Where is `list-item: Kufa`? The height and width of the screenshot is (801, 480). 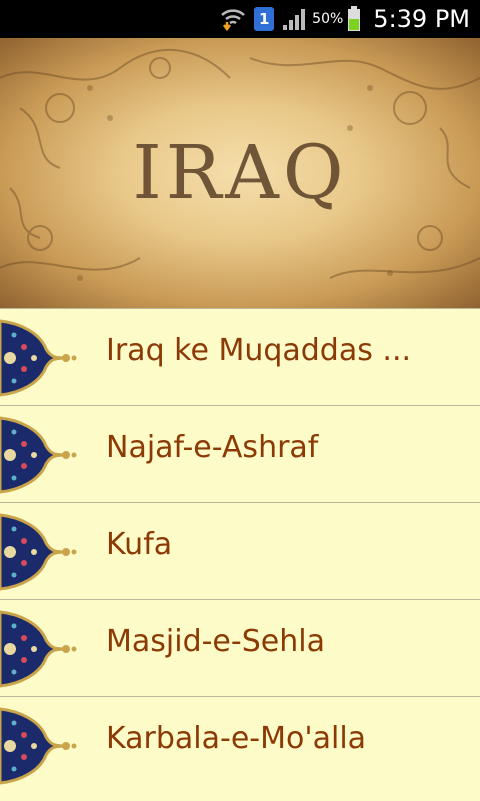
list-item: Kufa is located at coordinates (240, 551).